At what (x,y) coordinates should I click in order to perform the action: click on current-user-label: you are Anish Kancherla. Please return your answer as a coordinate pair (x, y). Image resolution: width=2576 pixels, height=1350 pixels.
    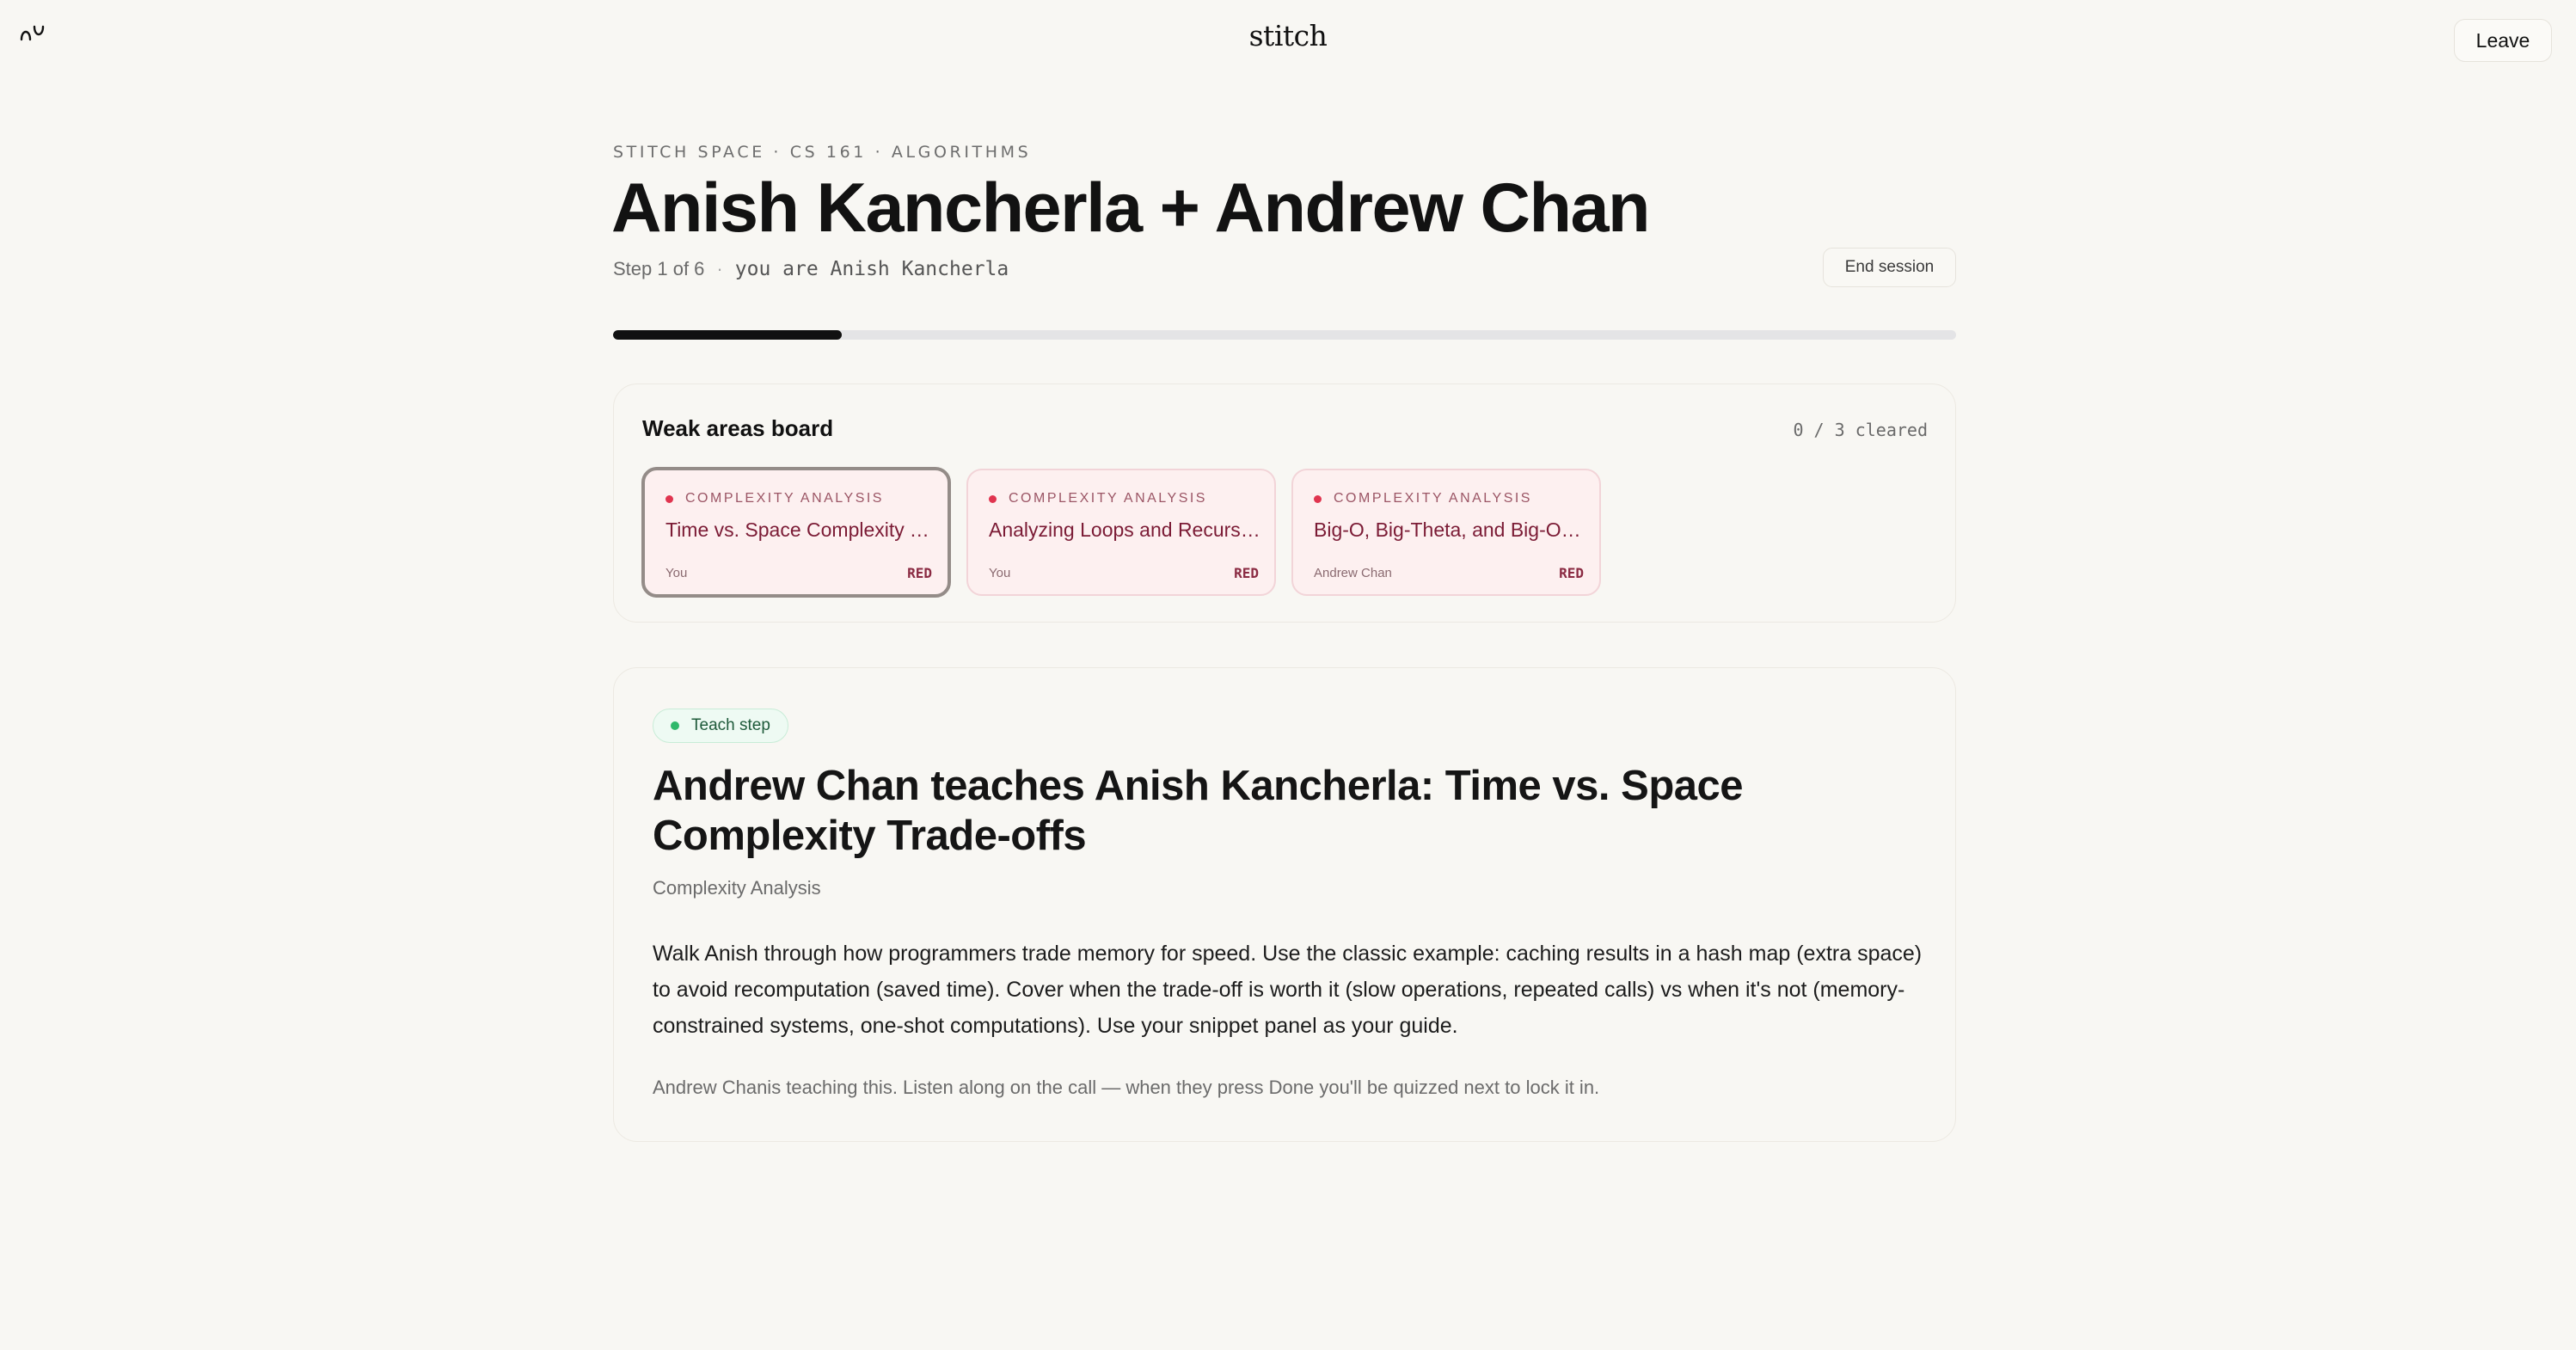
    Looking at the image, I should click on (871, 269).